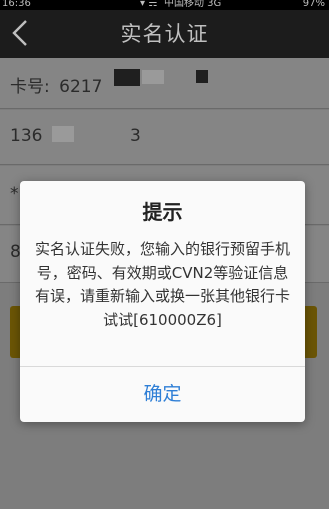  What do you see at coordinates (81, 87) in the screenshot?
I see `card-number-partial: 6217` at bounding box center [81, 87].